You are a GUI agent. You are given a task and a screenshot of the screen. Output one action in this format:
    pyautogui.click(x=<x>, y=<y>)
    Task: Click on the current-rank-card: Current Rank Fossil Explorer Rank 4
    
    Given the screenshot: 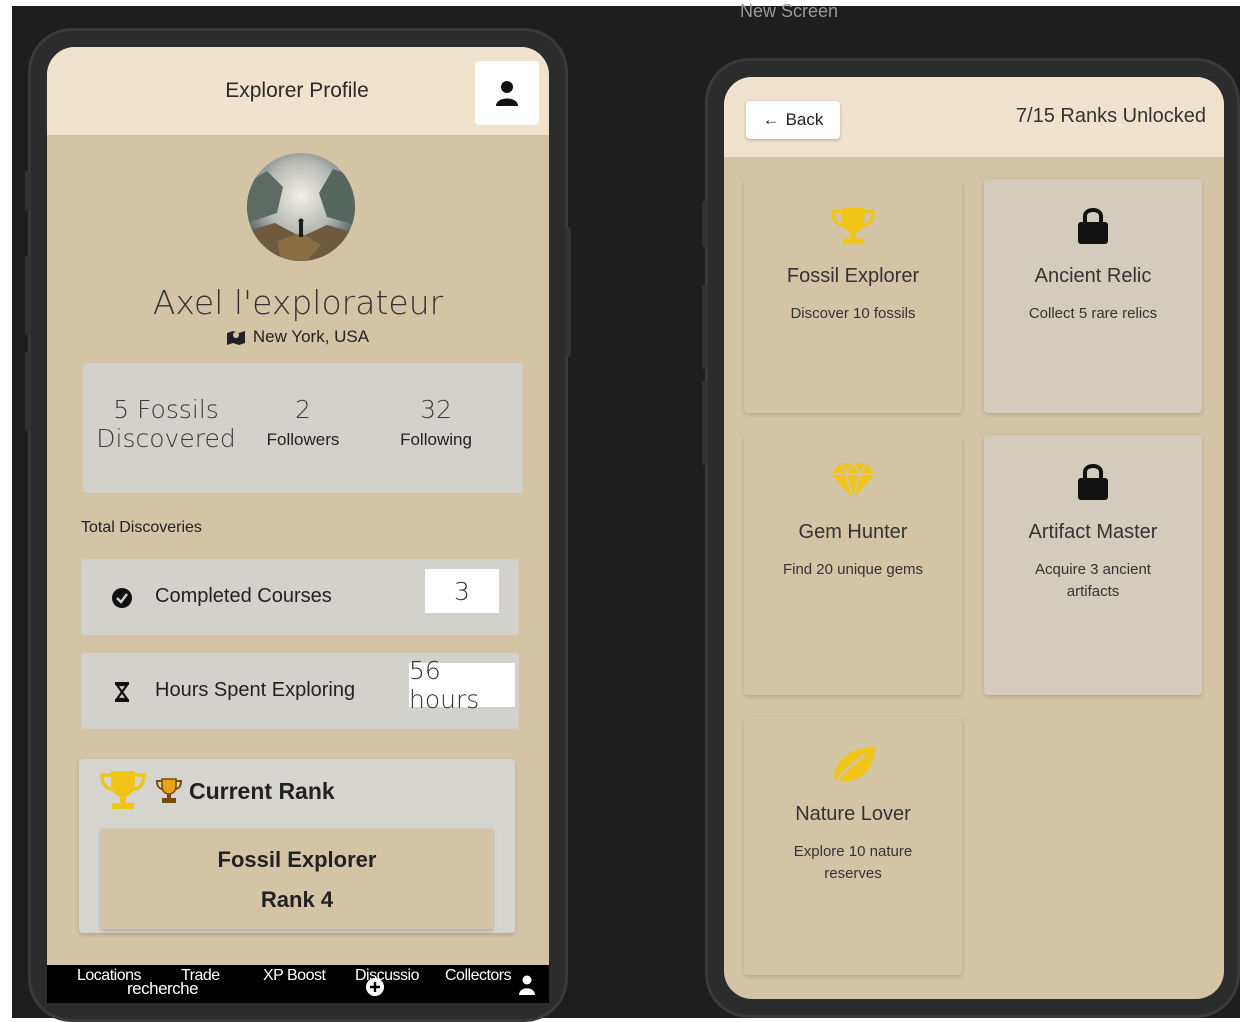 What is the action you would take?
    pyautogui.click(x=297, y=846)
    